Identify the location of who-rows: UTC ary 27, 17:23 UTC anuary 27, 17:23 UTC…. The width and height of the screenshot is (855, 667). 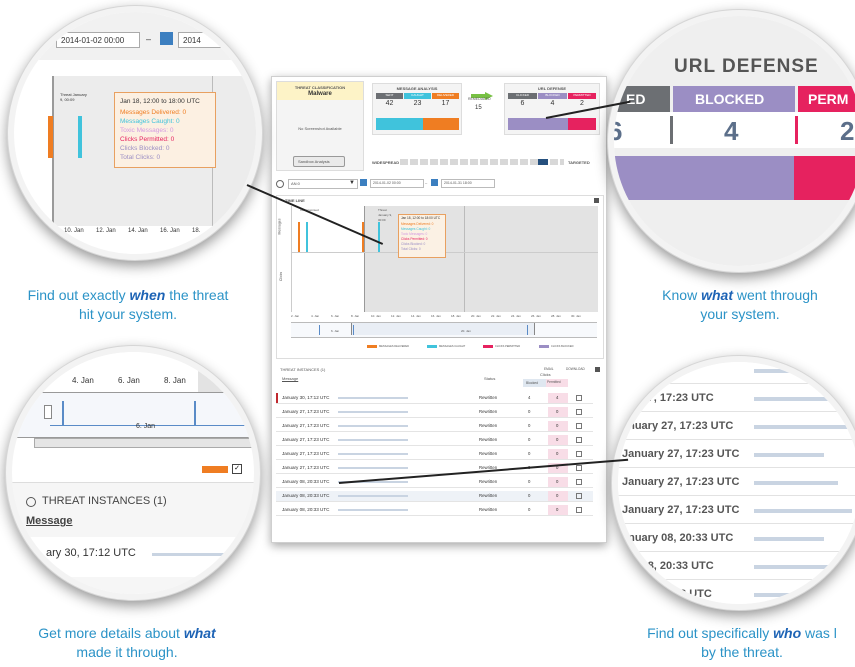
(736, 483).